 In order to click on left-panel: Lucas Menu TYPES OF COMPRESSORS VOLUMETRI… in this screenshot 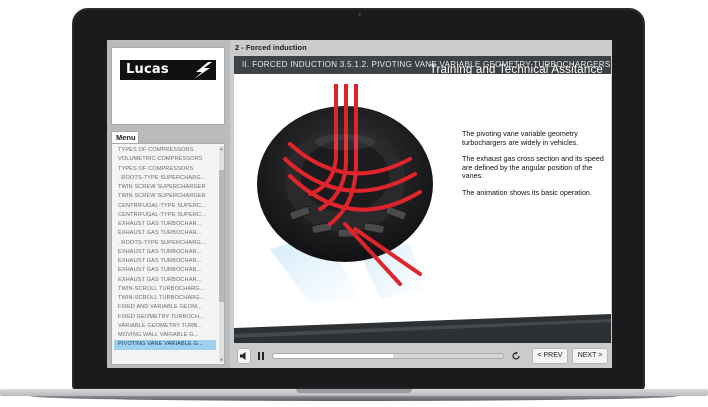, I will do `click(168, 204)`.